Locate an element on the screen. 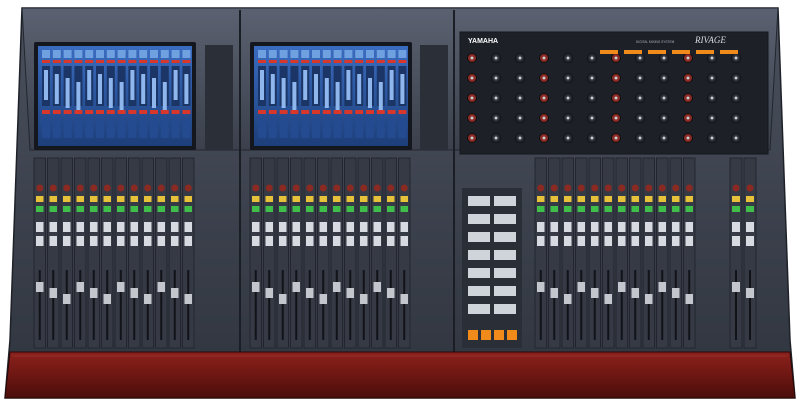 The image size is (800, 403). wood-armrest is located at coordinates (400, 375).